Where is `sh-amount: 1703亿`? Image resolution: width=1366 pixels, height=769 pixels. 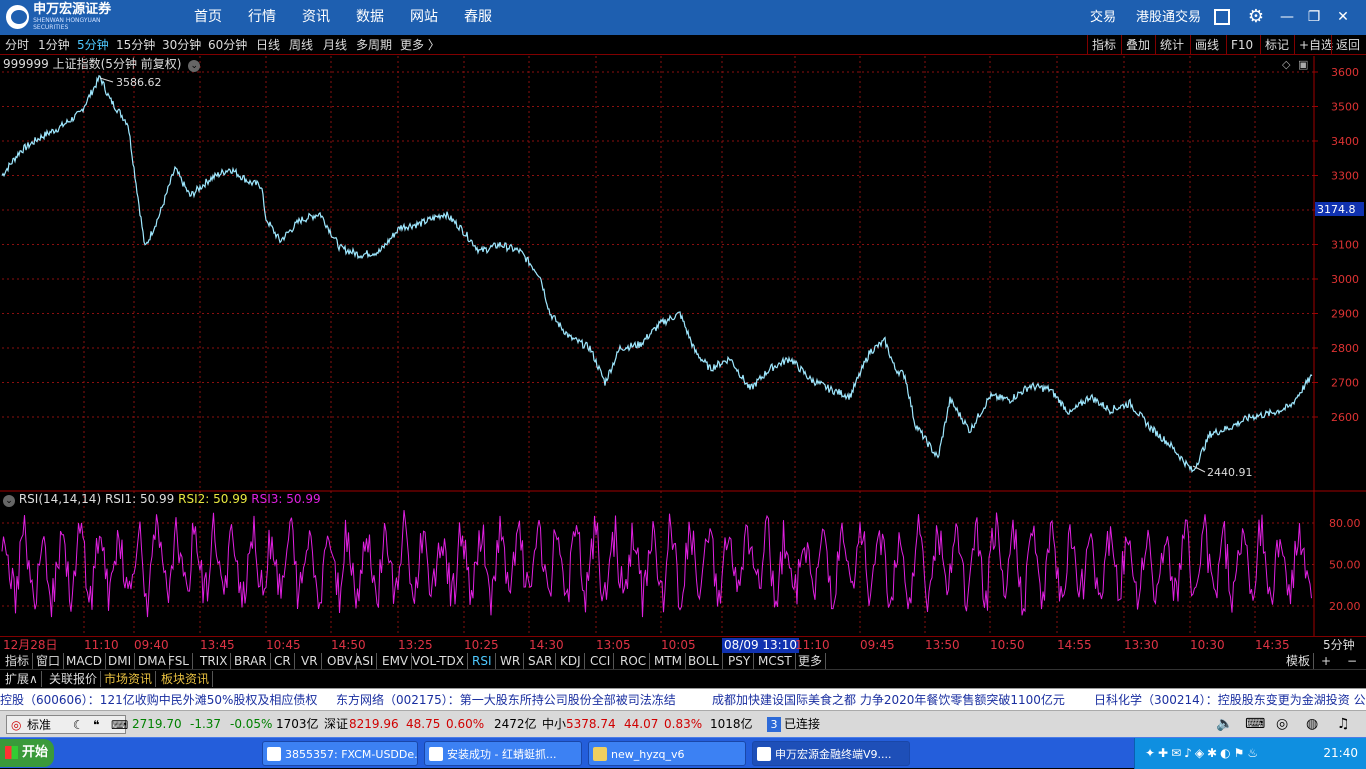
sh-amount: 1703亿 is located at coordinates (297, 724).